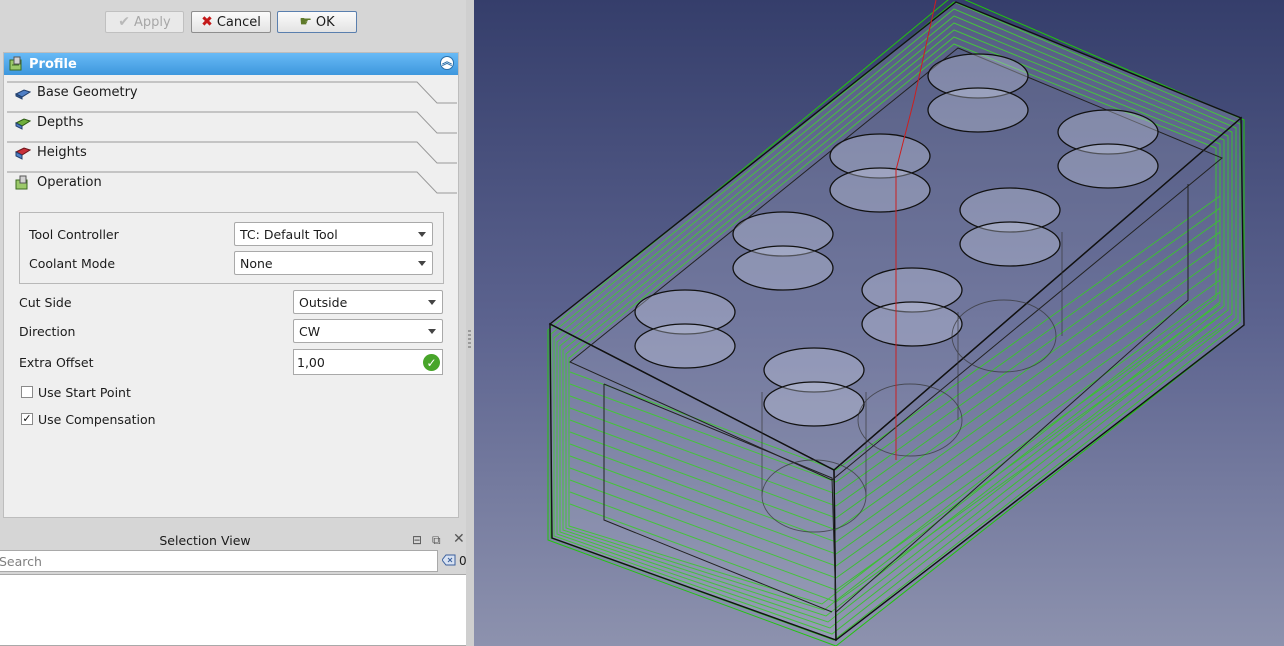  Describe the element at coordinates (232, 183) in the screenshot. I see `tab-operation: Operation` at that location.